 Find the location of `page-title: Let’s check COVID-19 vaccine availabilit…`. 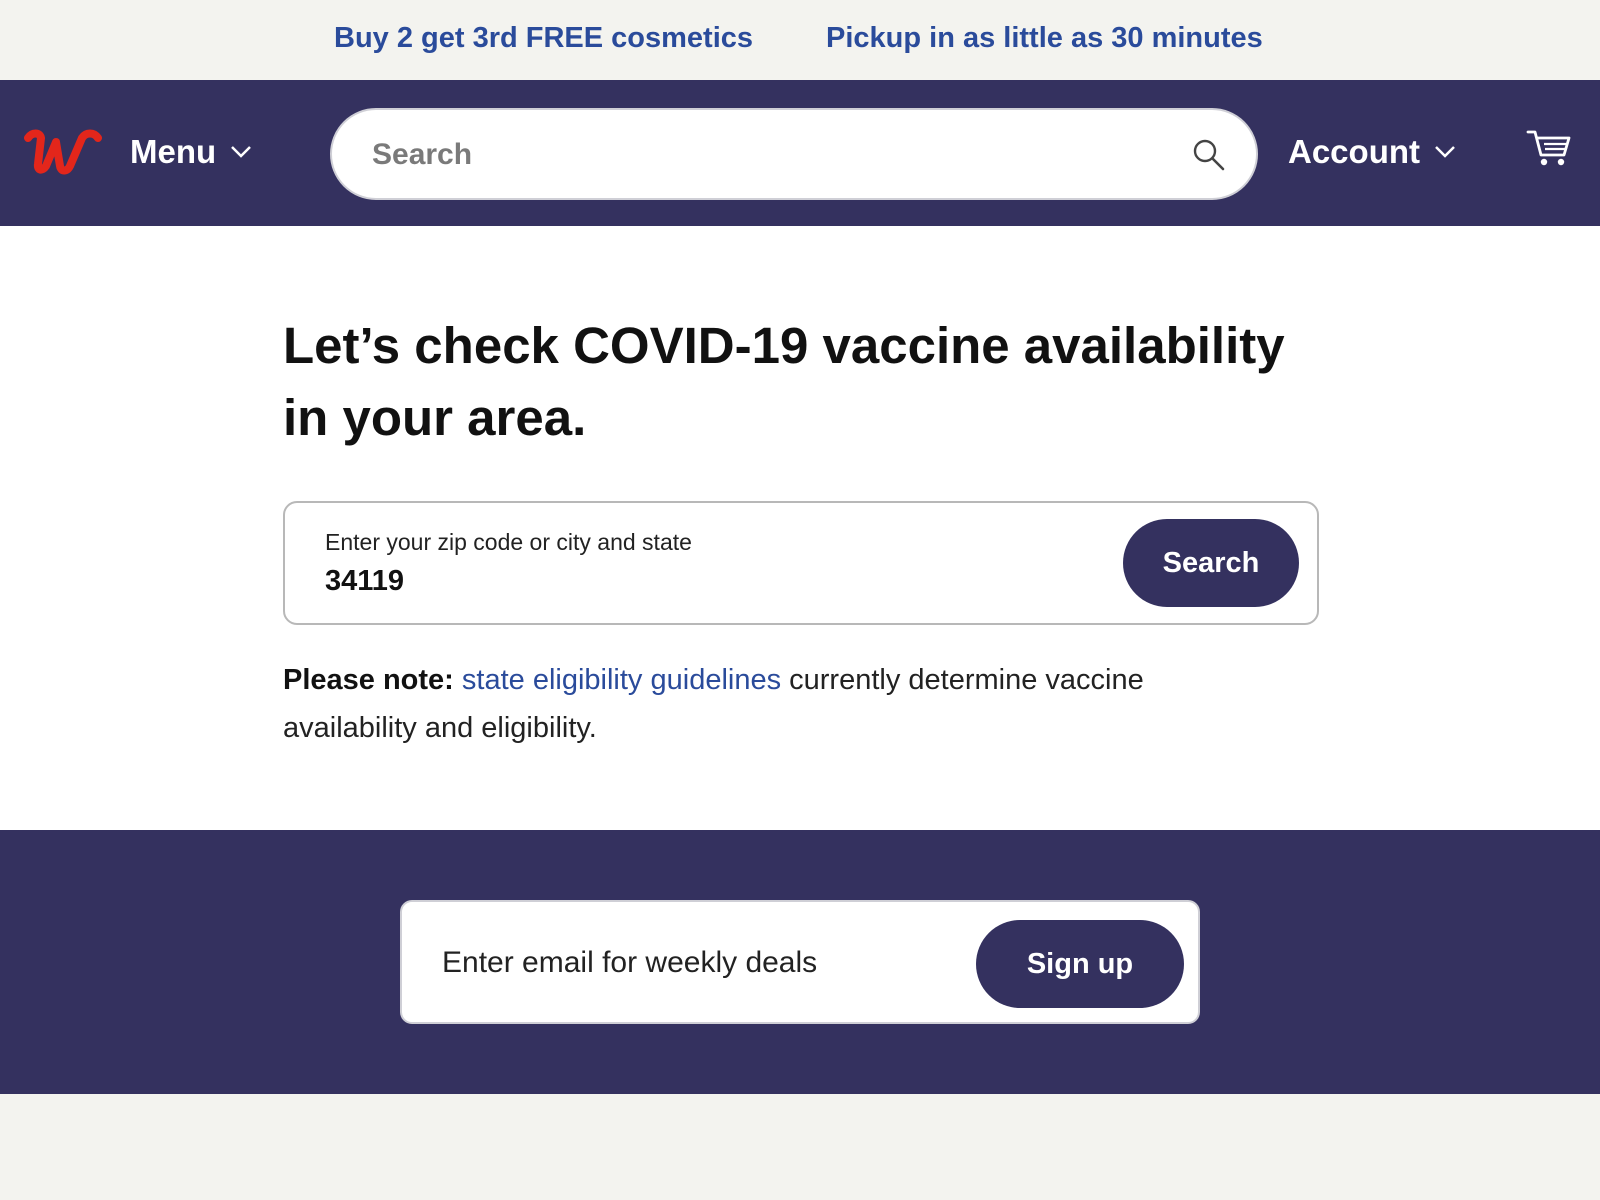

page-title: Let’s check COVID-19 vaccine availabilit… is located at coordinates (784, 381).